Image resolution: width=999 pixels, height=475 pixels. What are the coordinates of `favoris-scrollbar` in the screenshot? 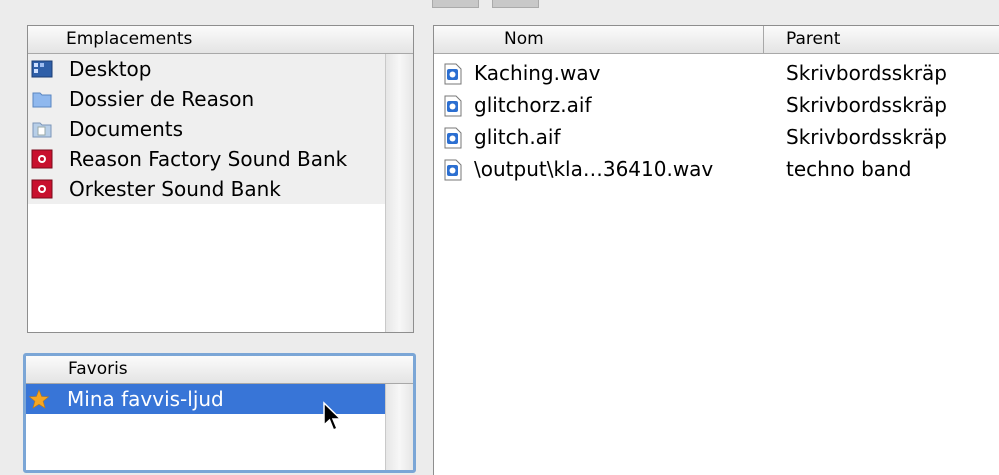 It's located at (399, 427).